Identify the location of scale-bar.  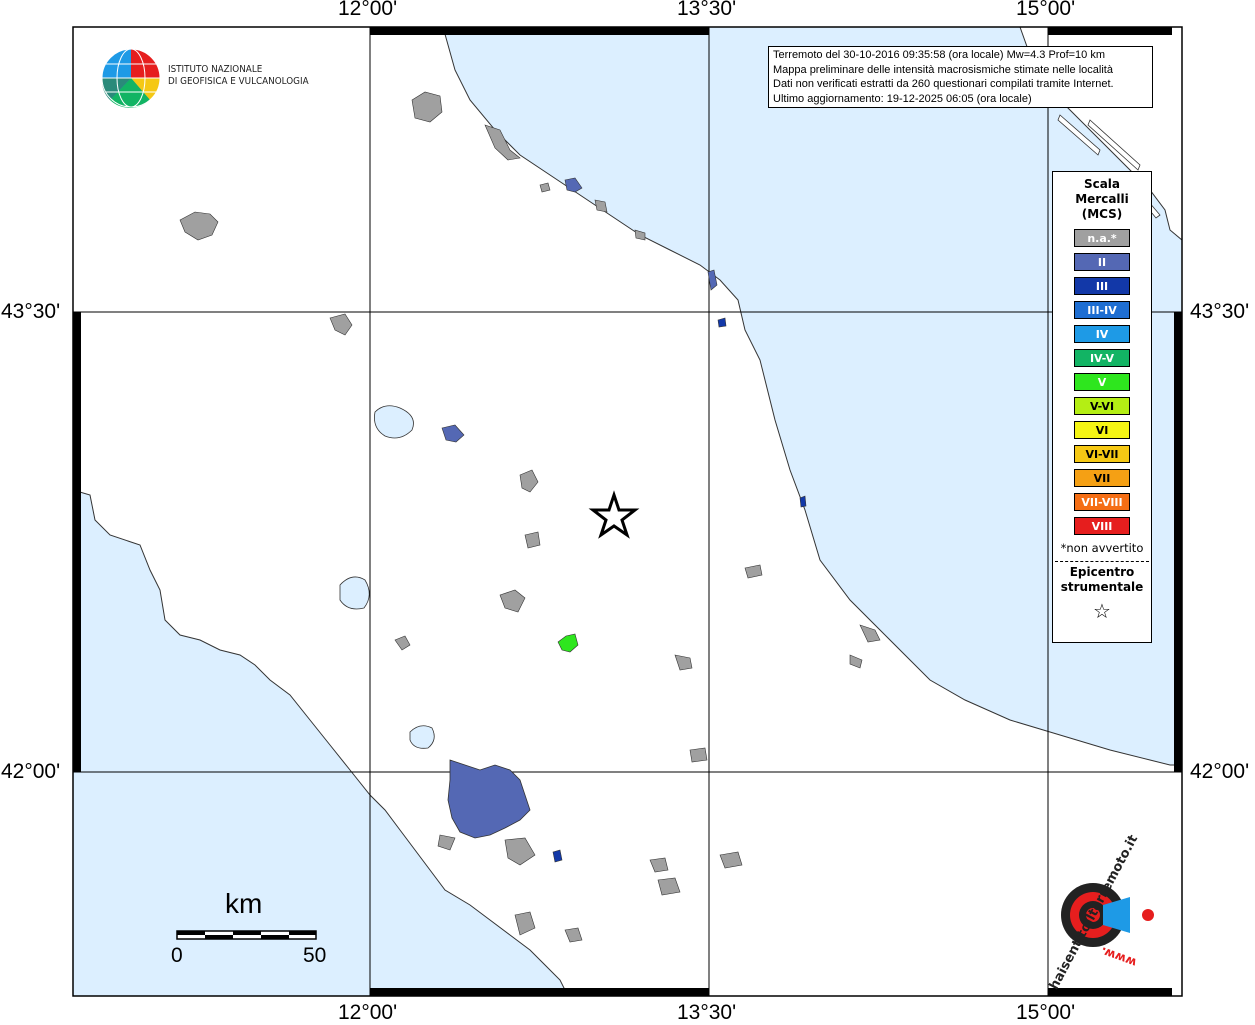
(246, 935).